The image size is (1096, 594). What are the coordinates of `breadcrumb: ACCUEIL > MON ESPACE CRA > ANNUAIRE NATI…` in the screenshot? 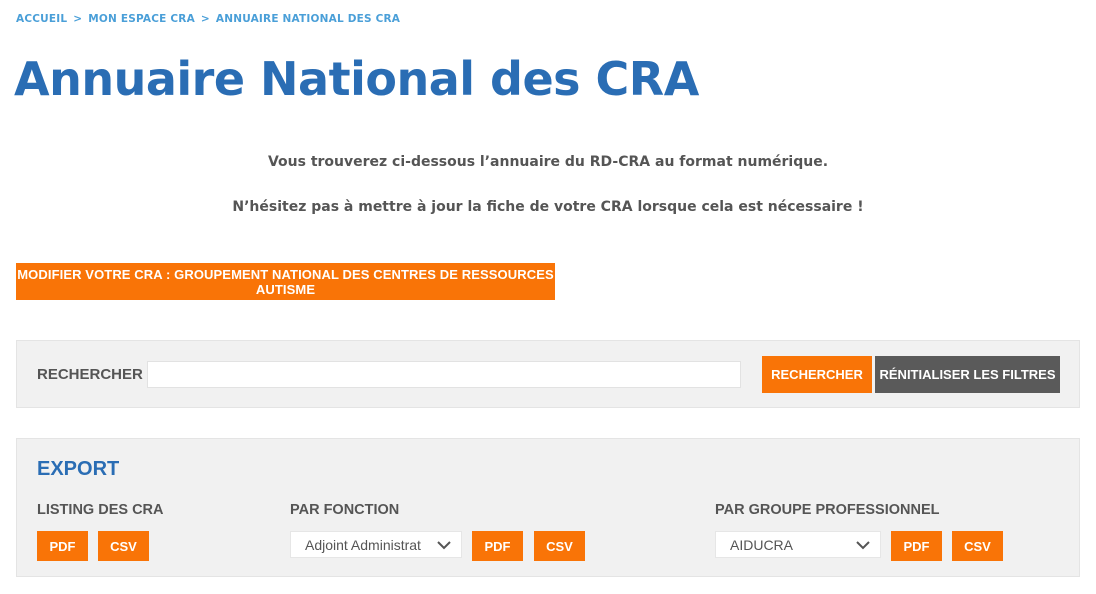 It's located at (208, 19).